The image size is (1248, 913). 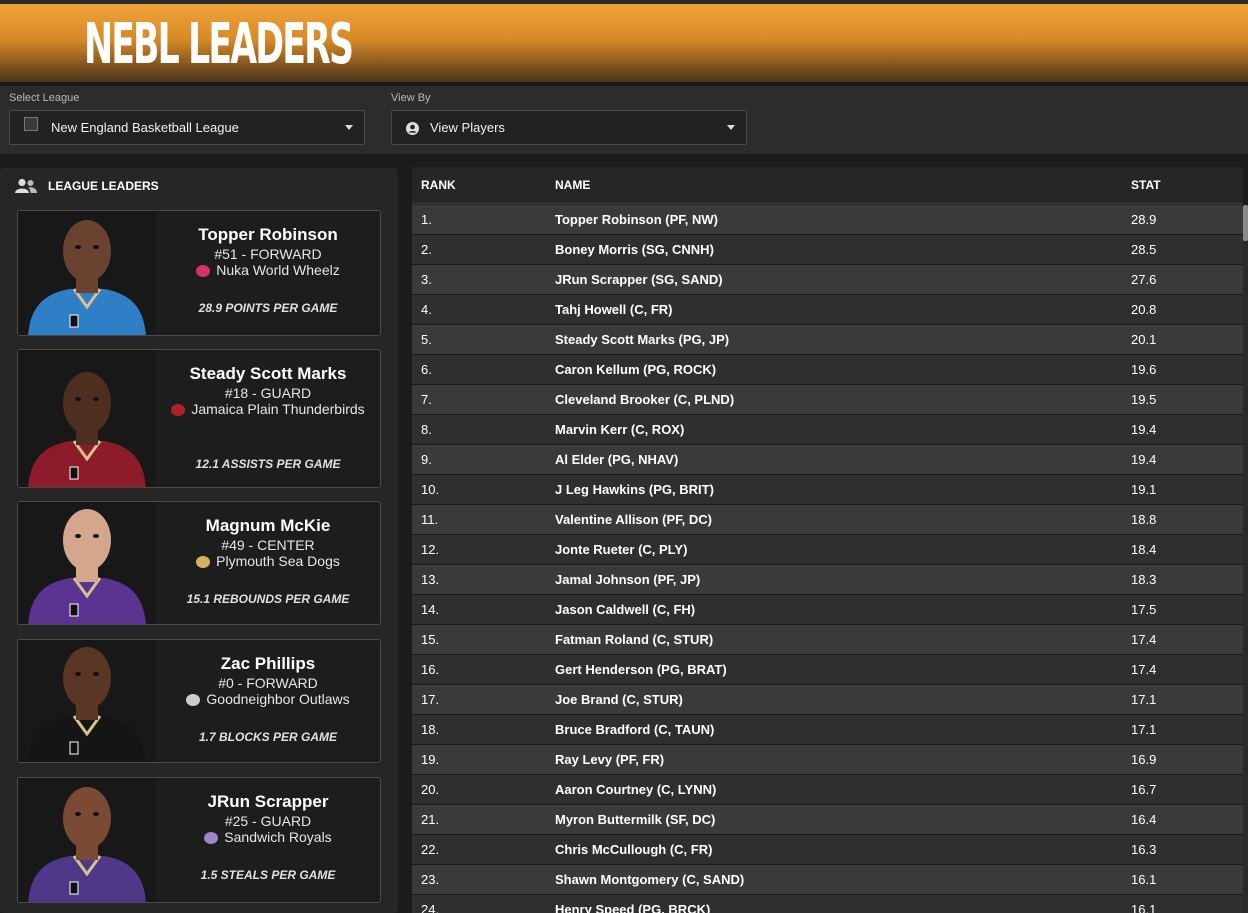 What do you see at coordinates (619, 429) in the screenshot?
I see `player-name-cell: Marvin Kerr (C, ROX)` at bounding box center [619, 429].